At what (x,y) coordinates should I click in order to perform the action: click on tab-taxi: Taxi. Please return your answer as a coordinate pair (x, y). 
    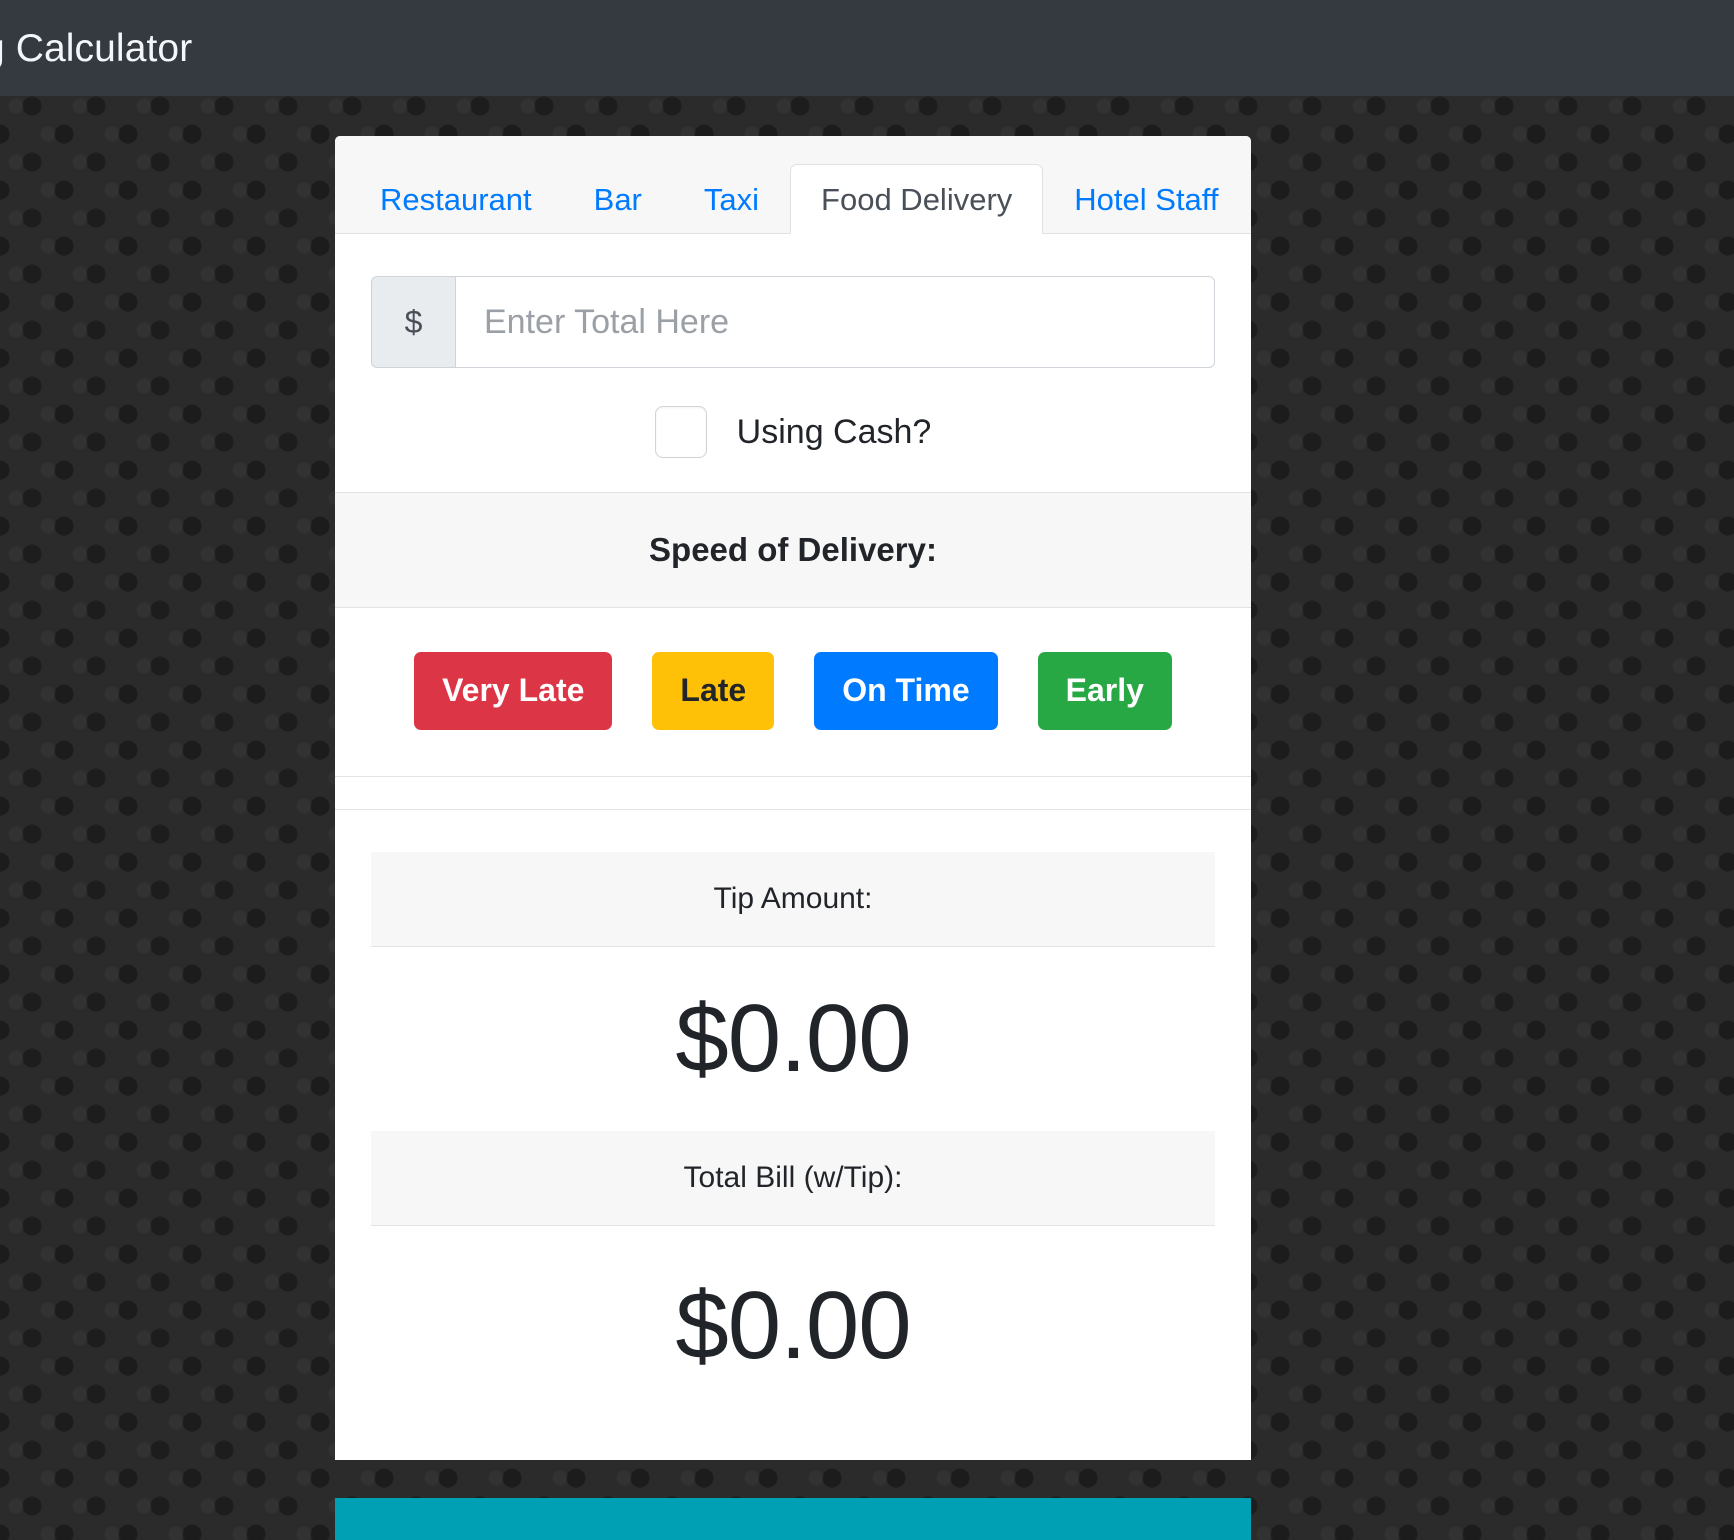
    Looking at the image, I should click on (731, 199).